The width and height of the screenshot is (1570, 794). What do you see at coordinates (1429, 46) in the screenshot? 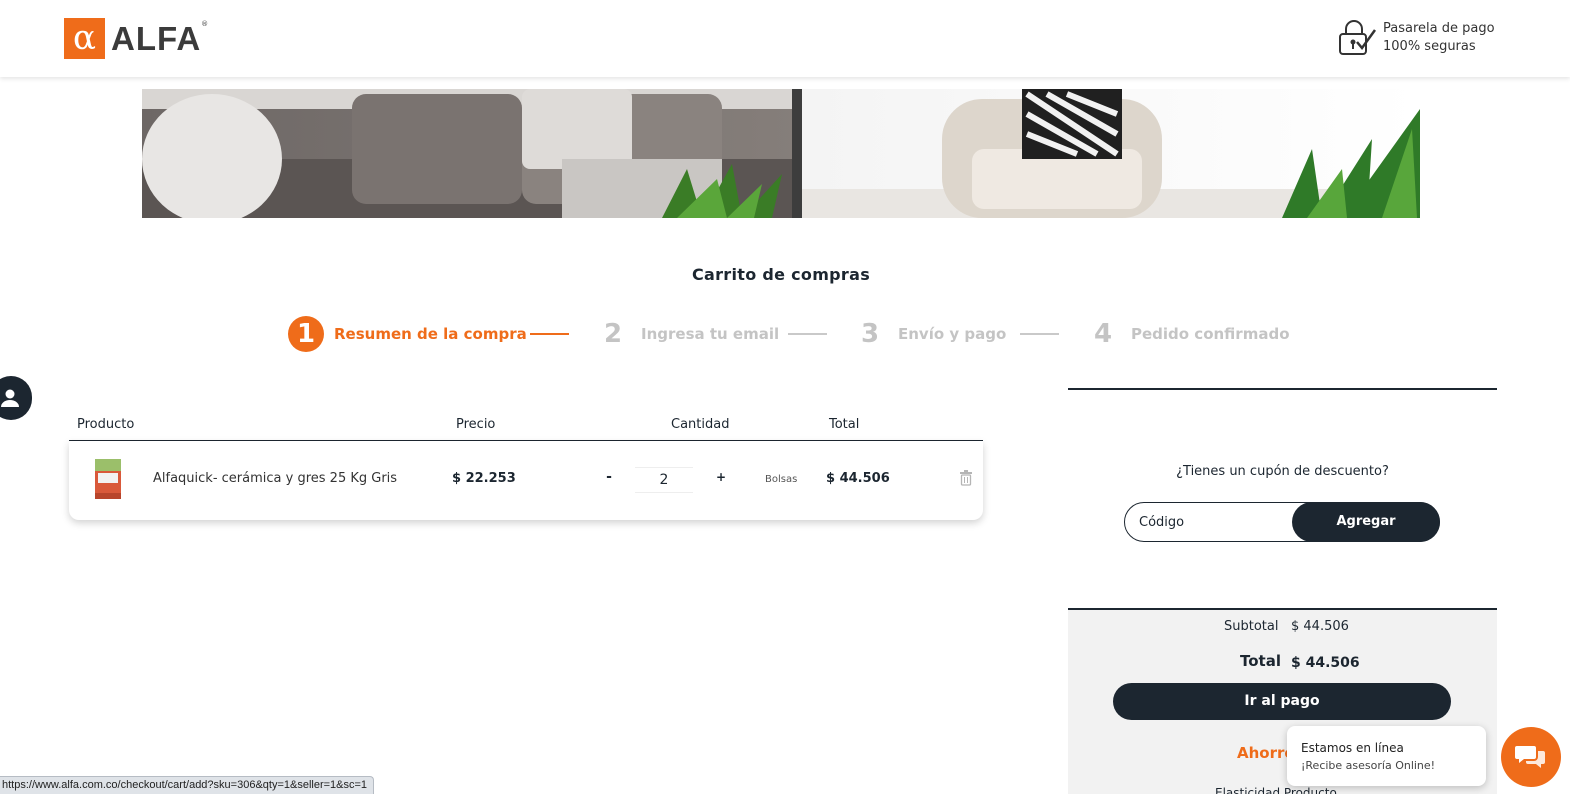
I see `secure-line-2: 100% seguras` at bounding box center [1429, 46].